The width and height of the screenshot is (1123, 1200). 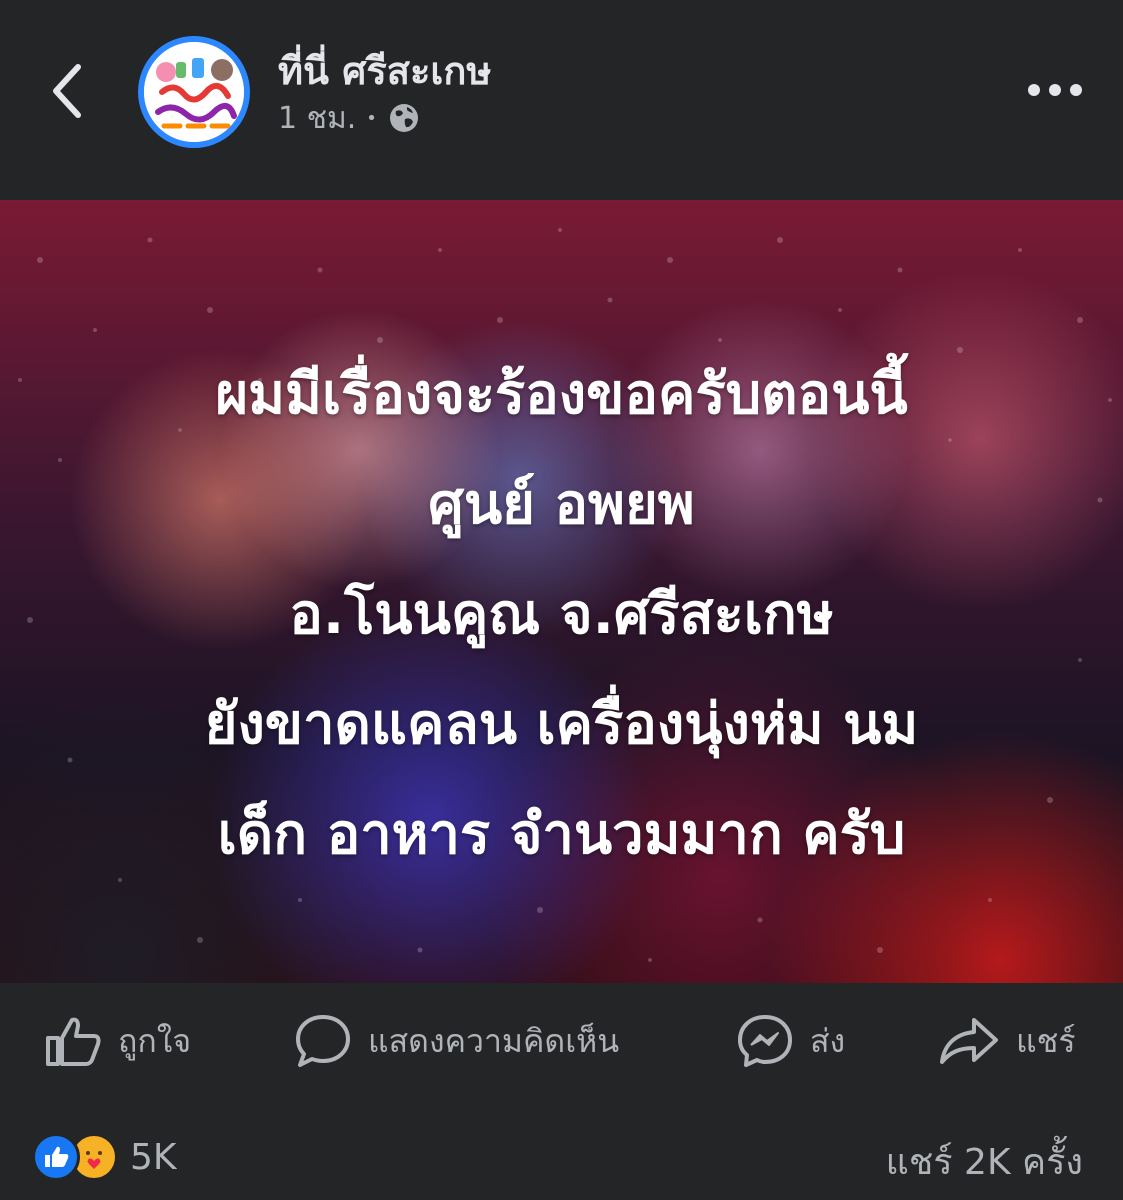 What do you see at coordinates (984, 1161) in the screenshot?
I see `share-count: แชร์ 2K ครั้ง` at bounding box center [984, 1161].